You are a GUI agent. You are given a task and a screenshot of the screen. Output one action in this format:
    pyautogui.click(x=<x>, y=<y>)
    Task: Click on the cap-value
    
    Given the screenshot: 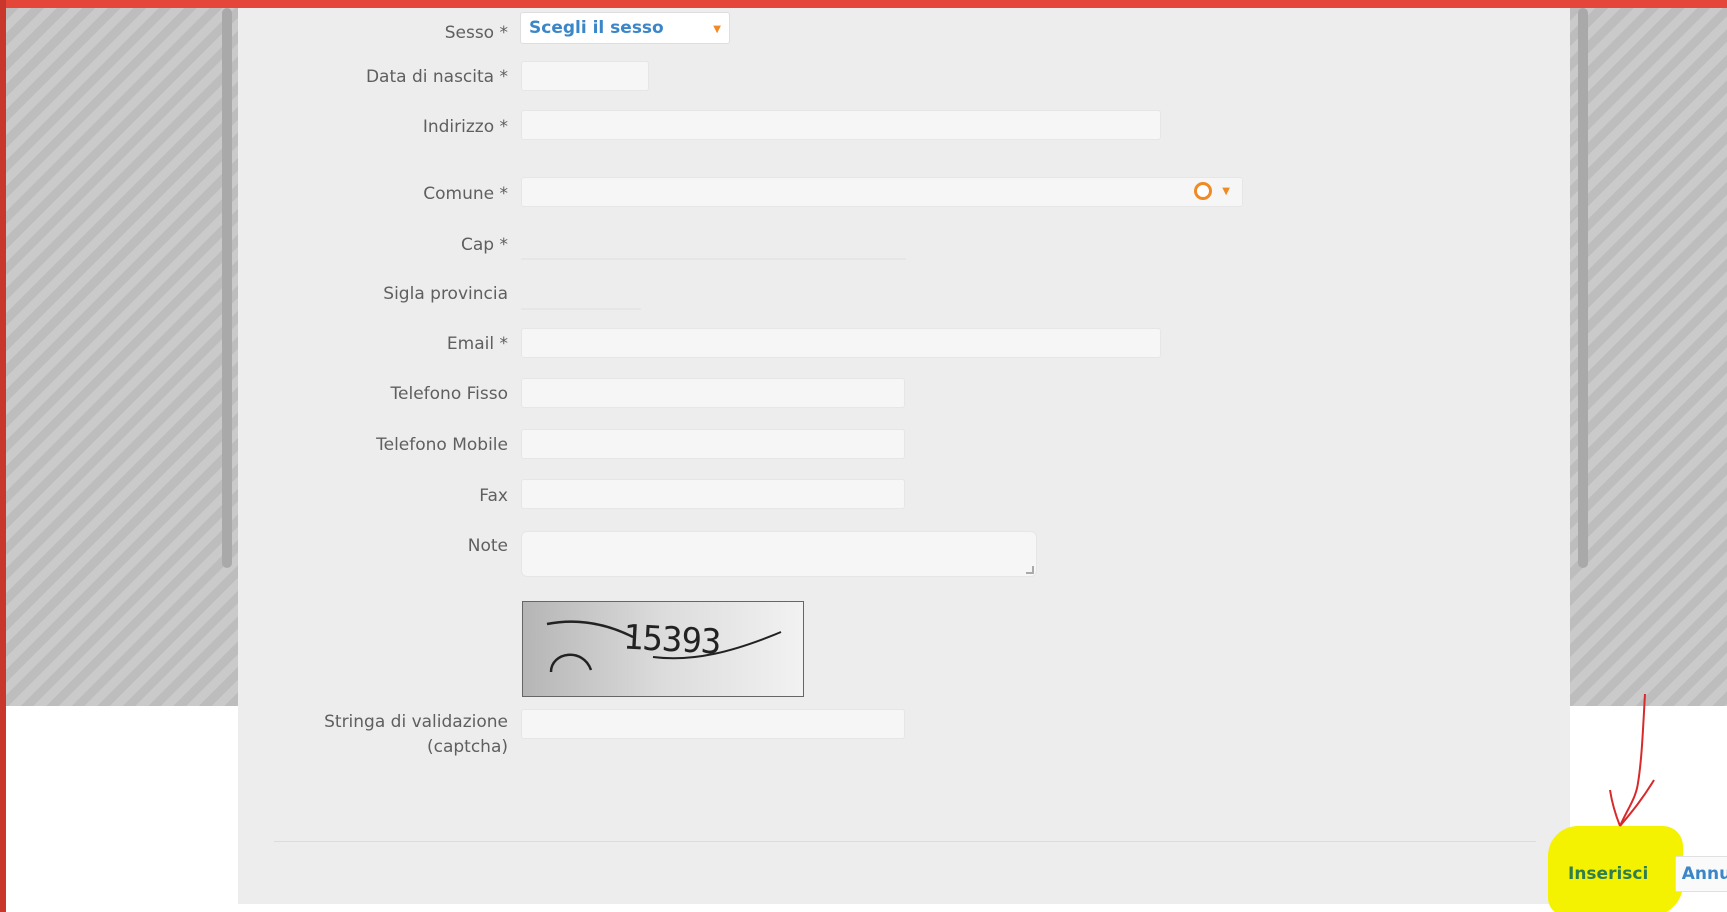 What is the action you would take?
    pyautogui.click(x=713, y=259)
    